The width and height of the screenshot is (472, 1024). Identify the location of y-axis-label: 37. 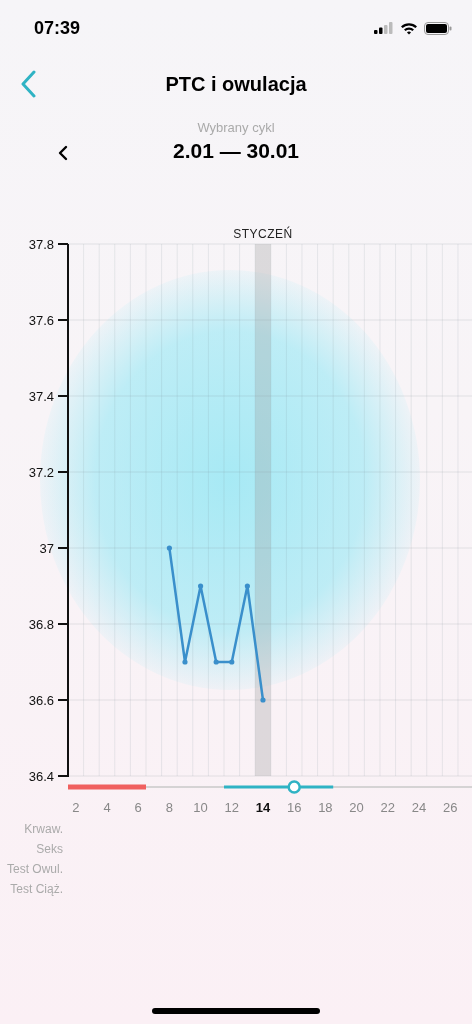
(46, 548).